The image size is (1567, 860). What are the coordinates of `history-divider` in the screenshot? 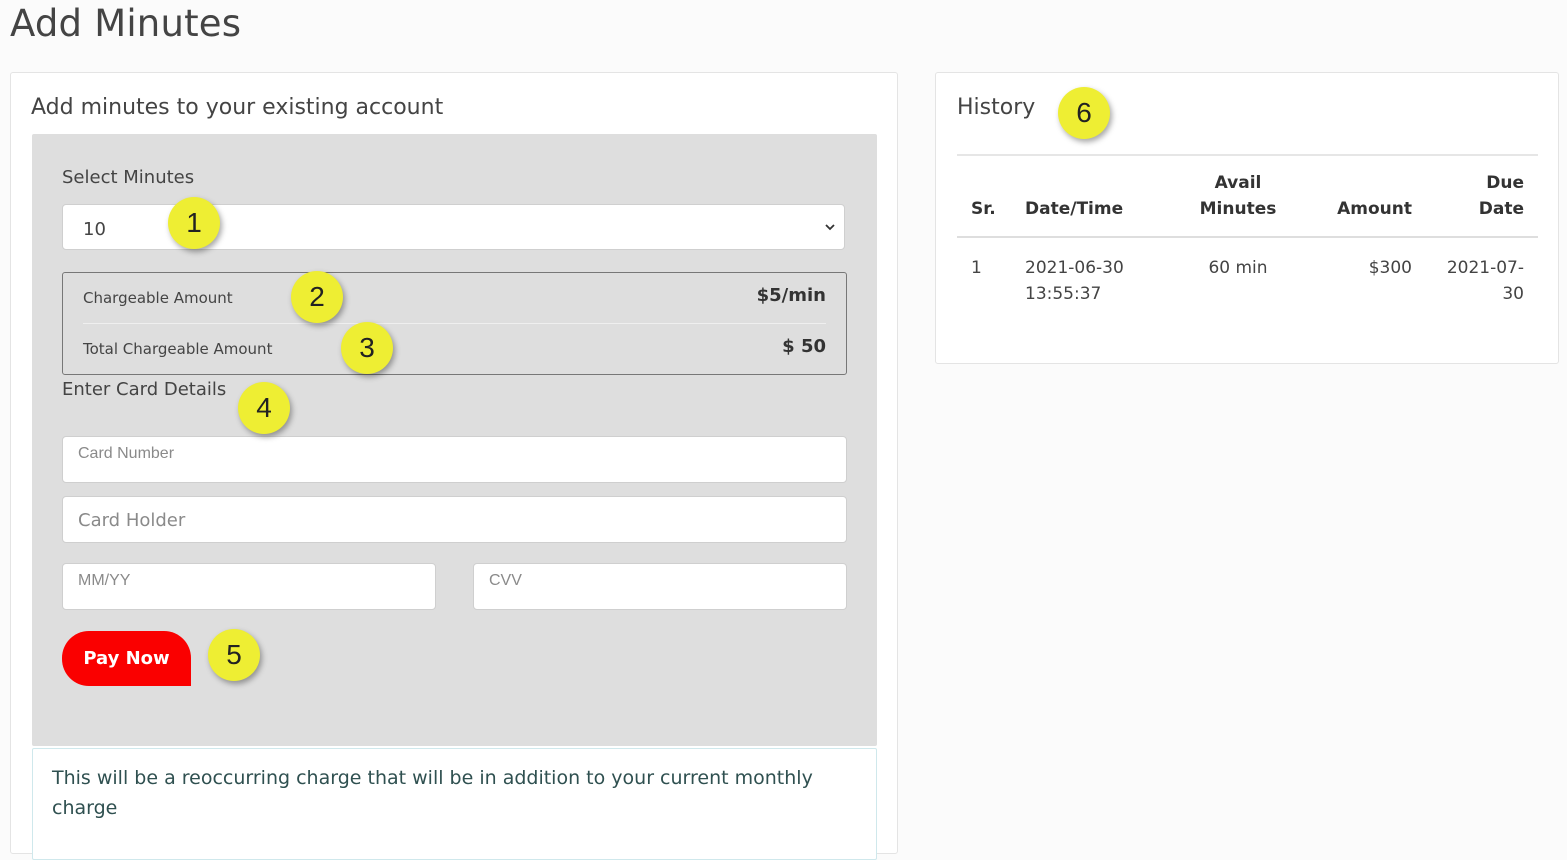 It's located at (1247, 155).